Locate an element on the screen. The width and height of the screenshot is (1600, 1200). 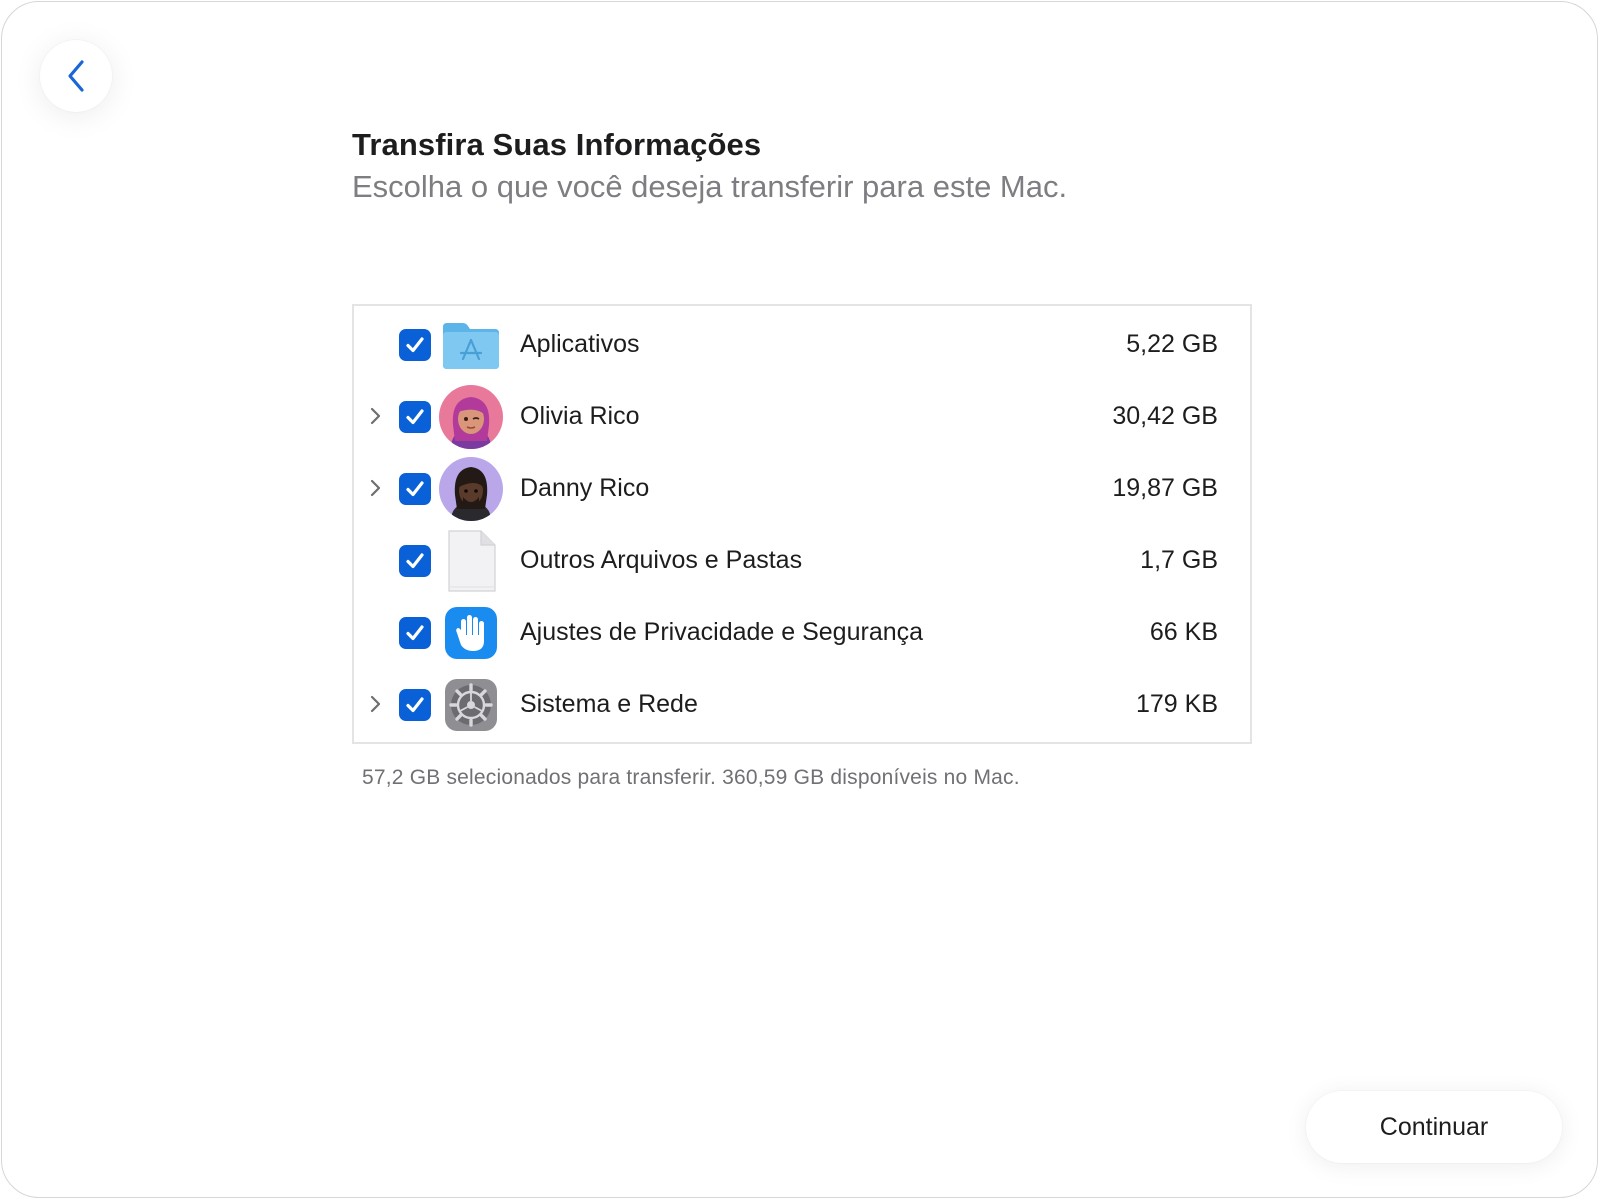
olivia-avatar is located at coordinates (471, 417).